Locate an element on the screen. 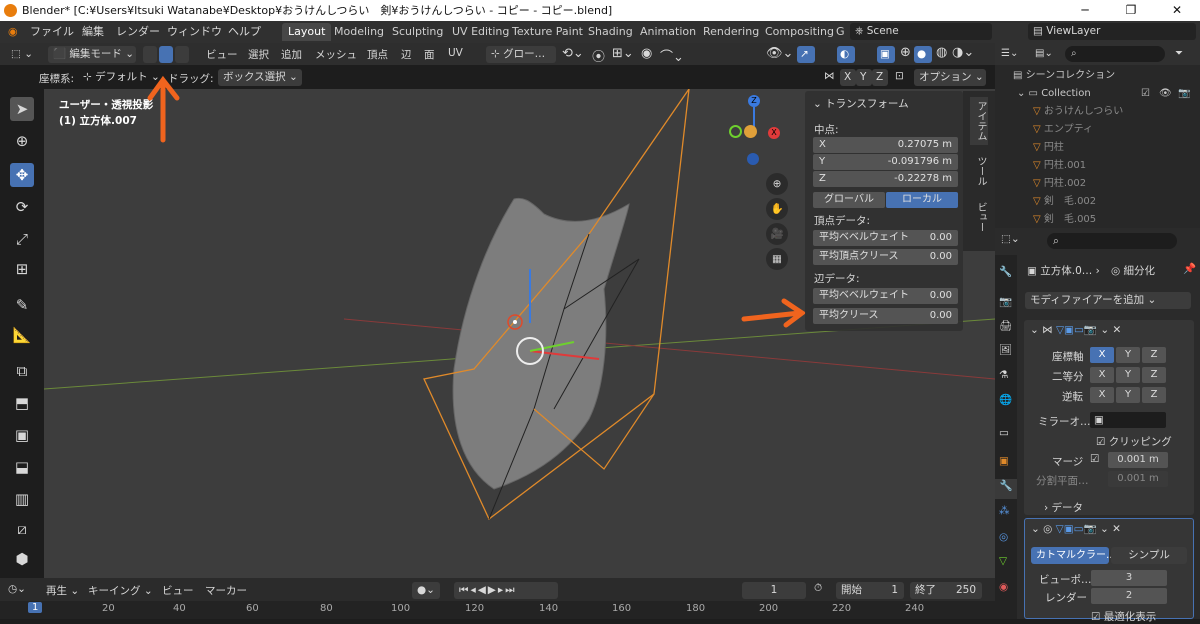  editor-type-icon: ⬚ ⌄ is located at coordinates (22, 54).